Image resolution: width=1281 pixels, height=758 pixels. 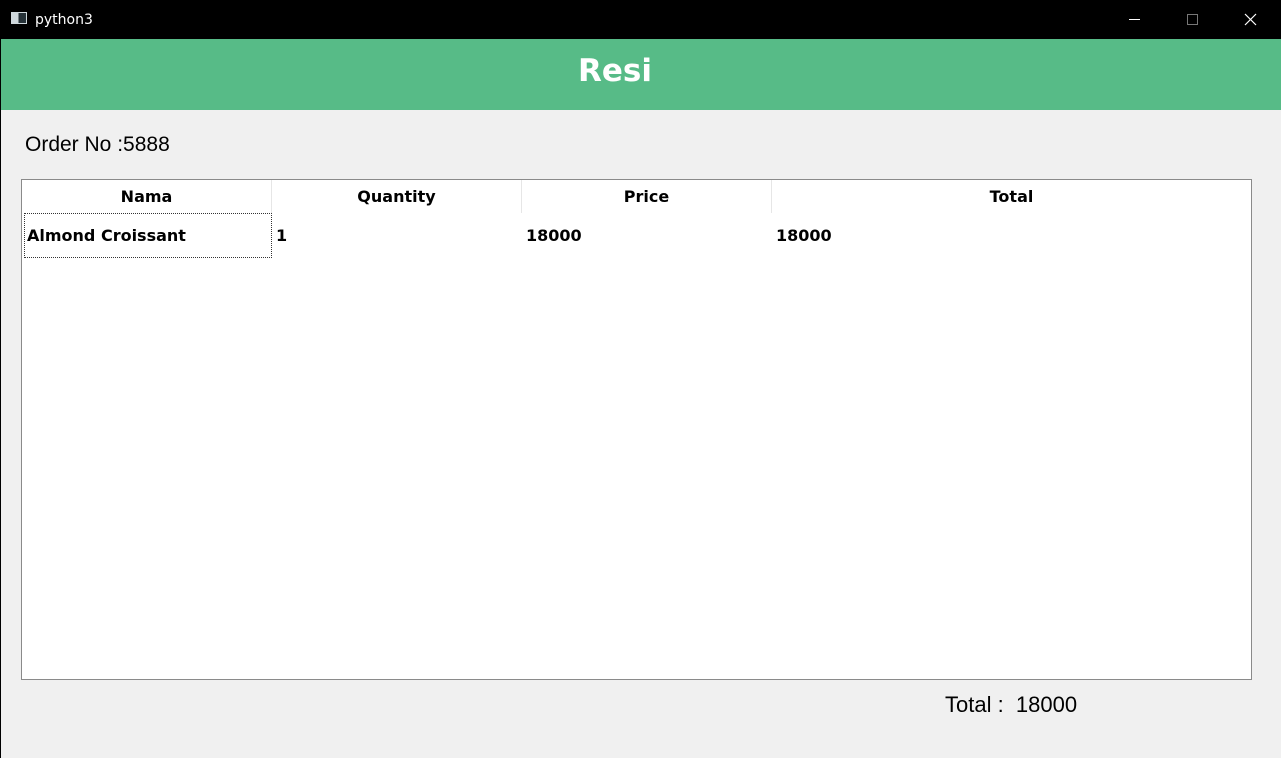 I want to click on column-header-quantity: Quantity, so click(x=397, y=196).